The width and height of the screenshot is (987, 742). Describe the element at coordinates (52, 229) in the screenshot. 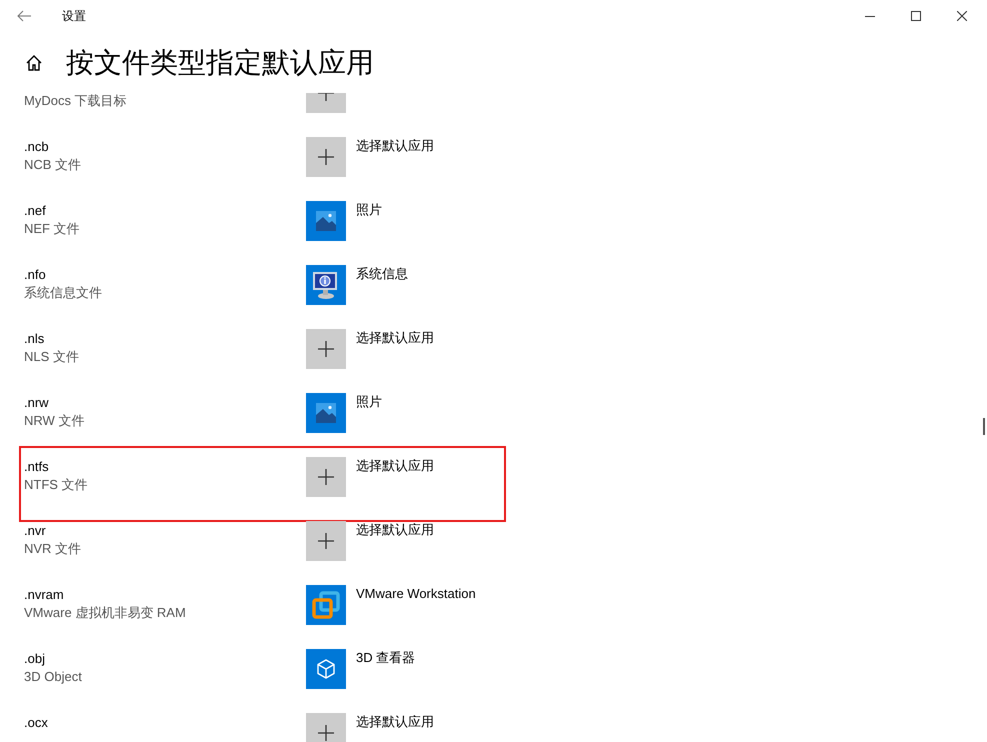

I see `file-type-description: NEF 文件` at that location.